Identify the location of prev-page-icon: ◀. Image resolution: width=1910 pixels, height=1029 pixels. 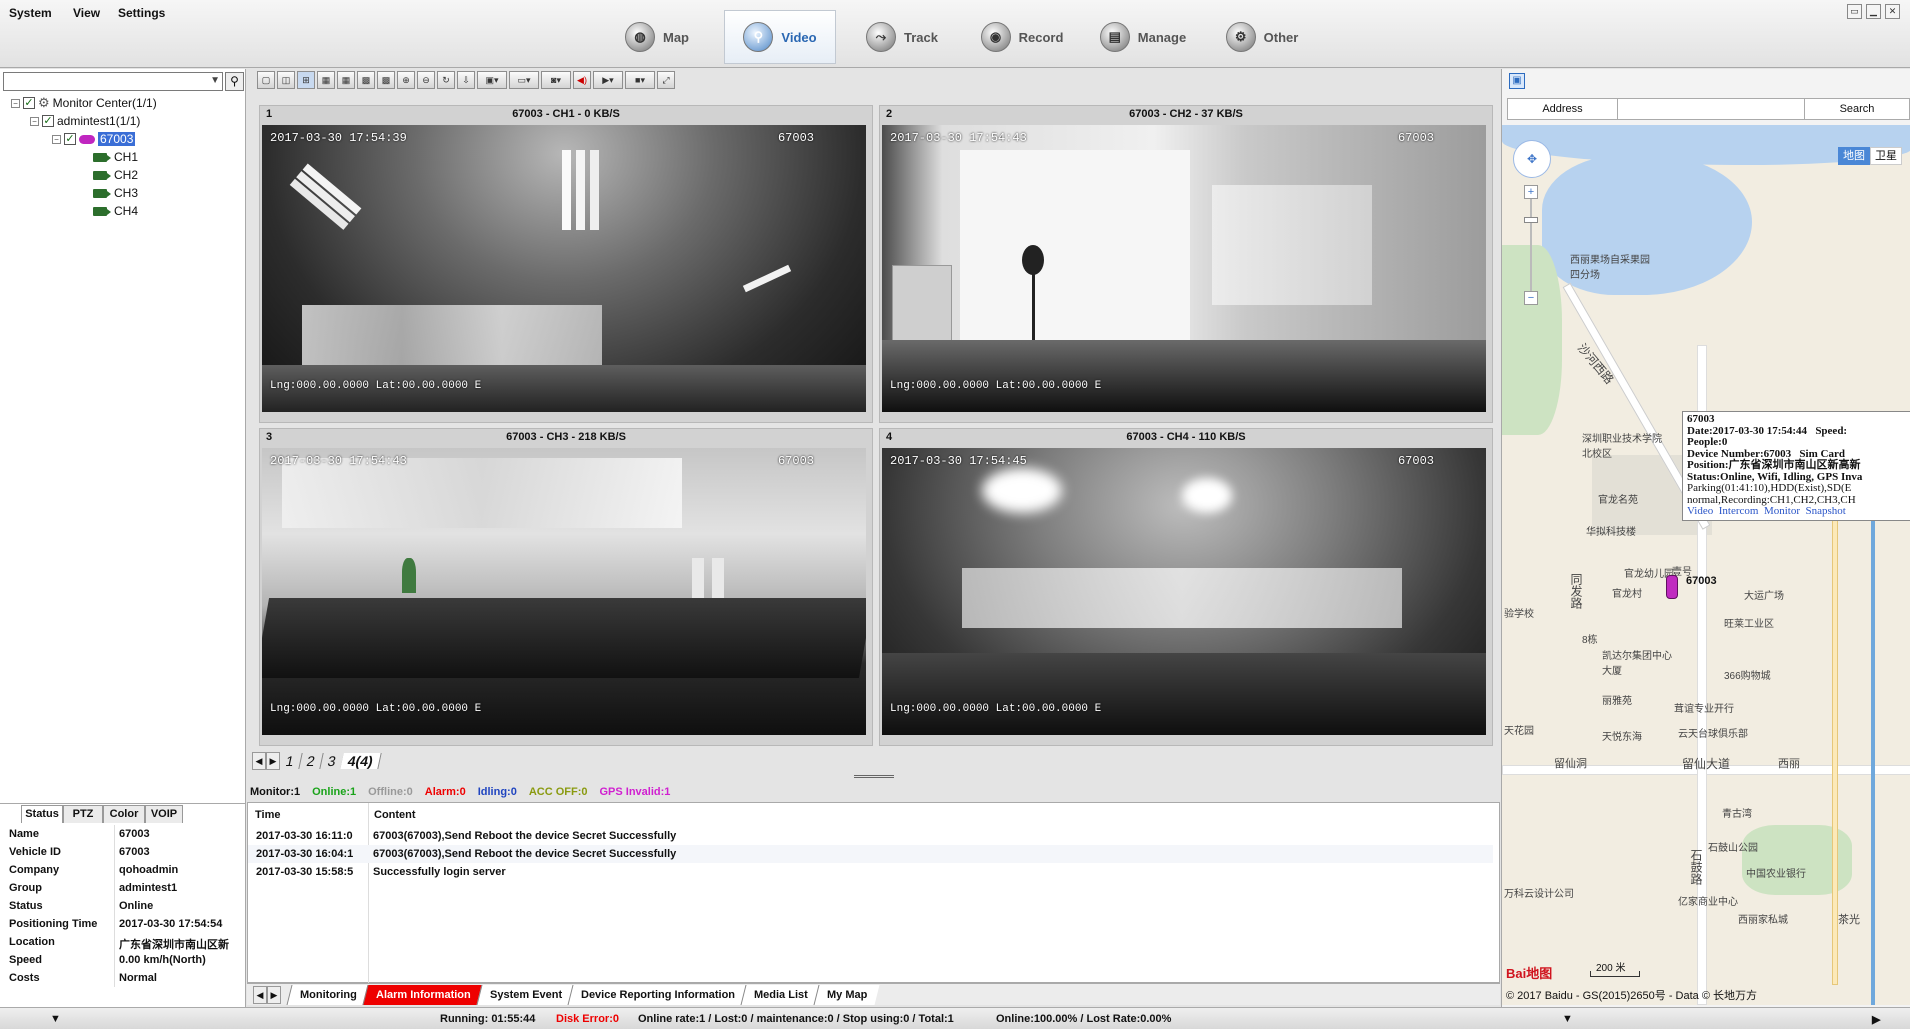
(259, 761).